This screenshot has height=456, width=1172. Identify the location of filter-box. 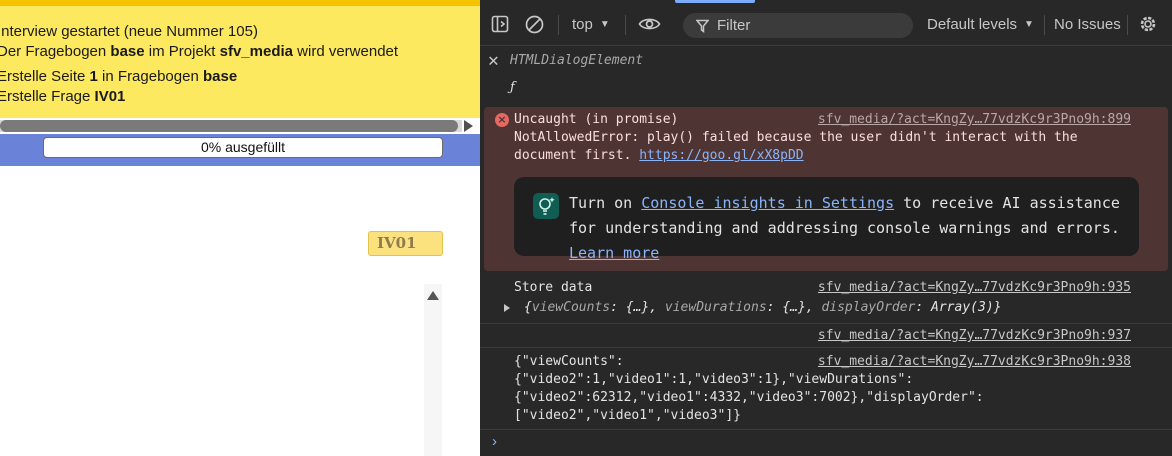
(798, 25).